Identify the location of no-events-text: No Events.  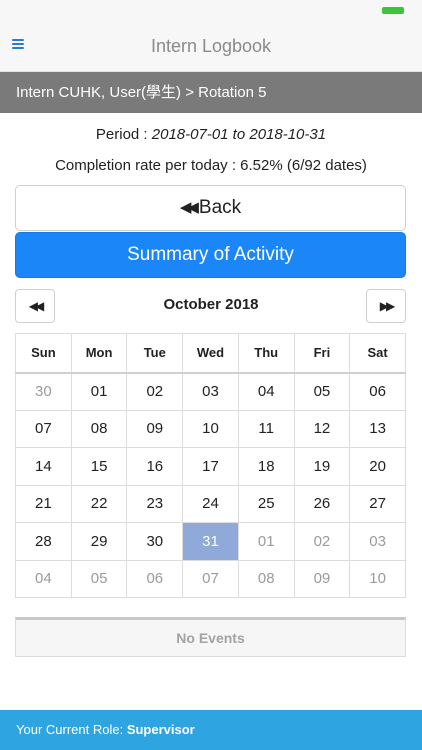
(210, 638).